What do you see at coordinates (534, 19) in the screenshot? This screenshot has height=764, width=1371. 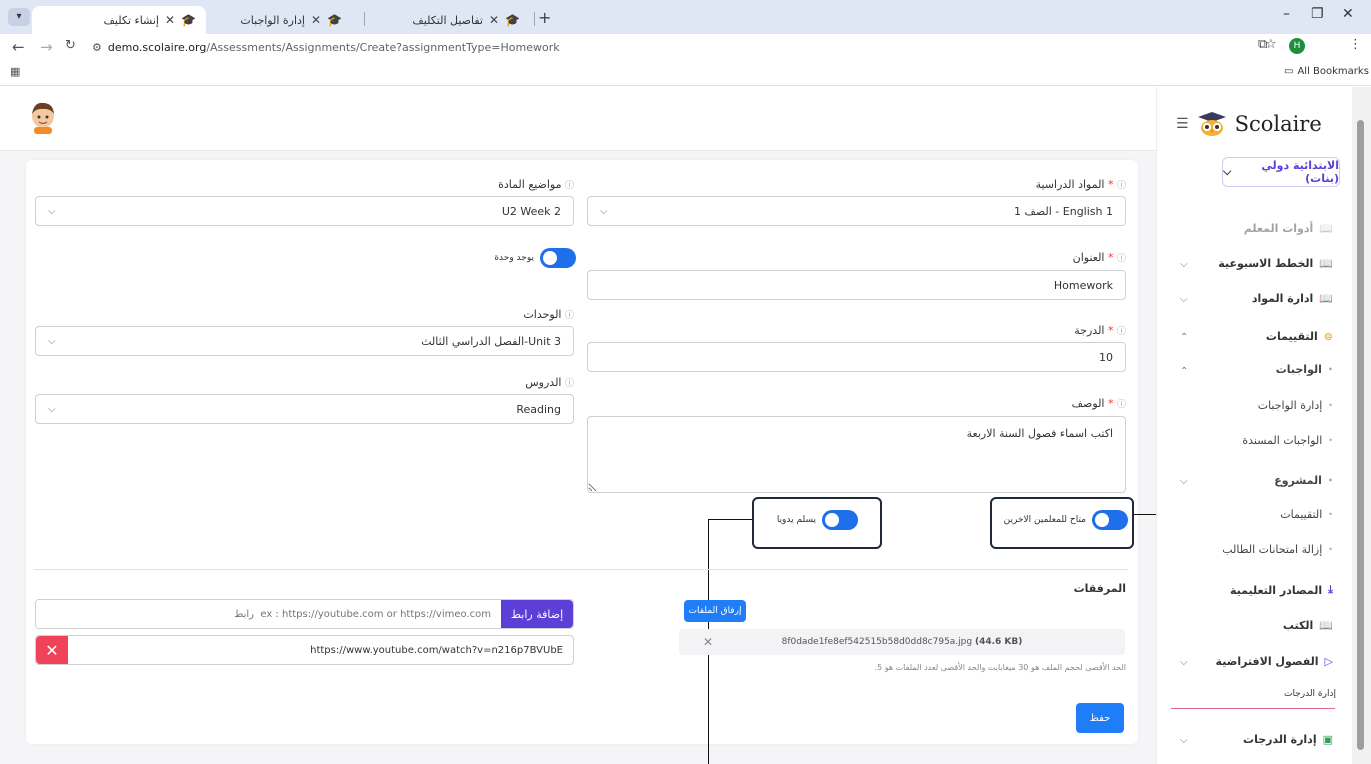 I see `tab-separator` at bounding box center [534, 19].